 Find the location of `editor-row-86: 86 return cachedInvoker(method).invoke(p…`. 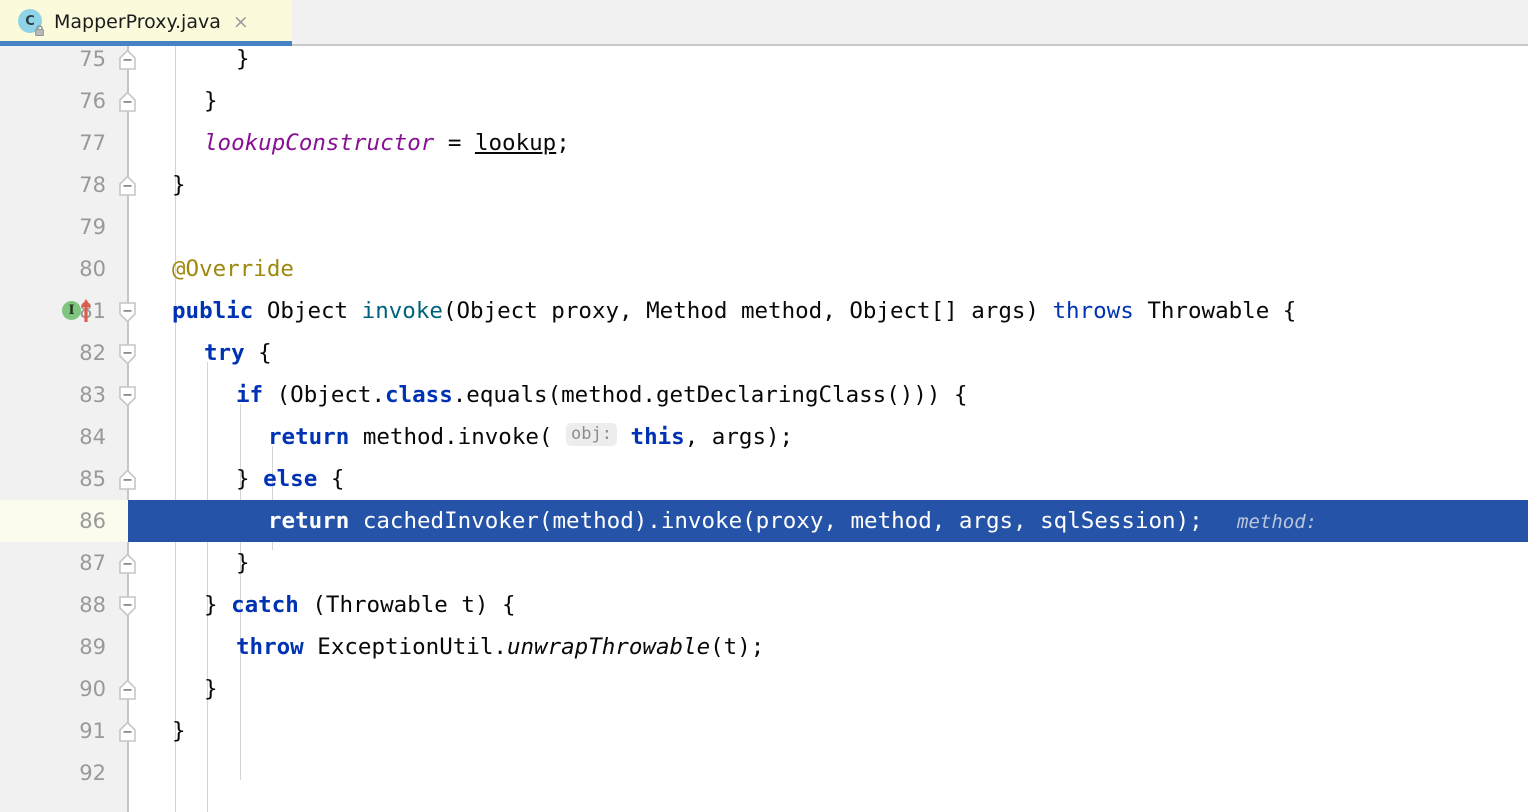

editor-row-86: 86 return cachedInvoker(method).invoke(p… is located at coordinates (764, 521).